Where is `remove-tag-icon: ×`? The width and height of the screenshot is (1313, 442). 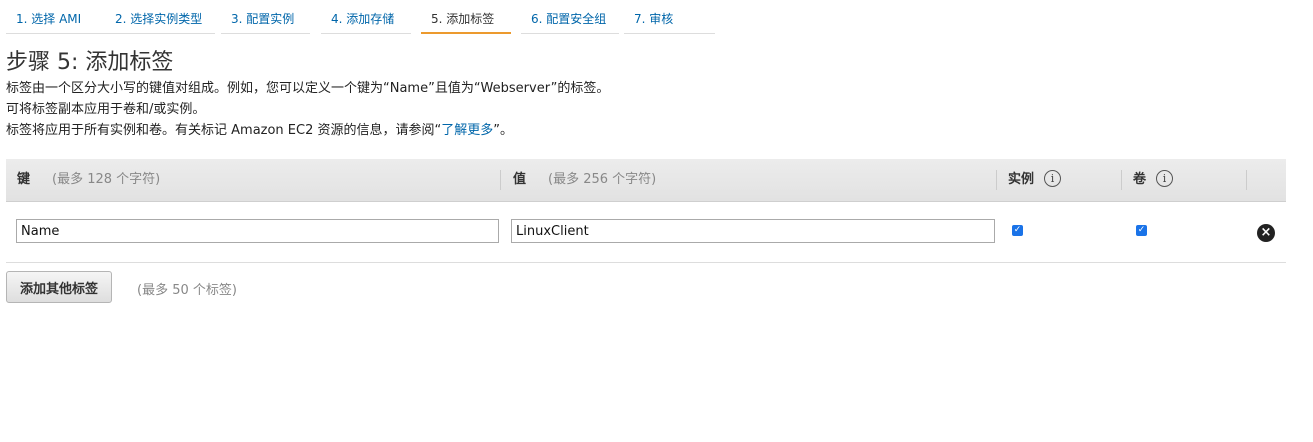
remove-tag-icon: × is located at coordinates (1266, 233).